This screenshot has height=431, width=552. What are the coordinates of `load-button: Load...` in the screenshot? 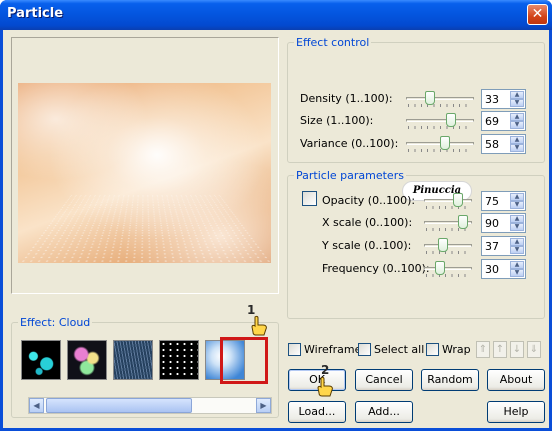 It's located at (317, 412).